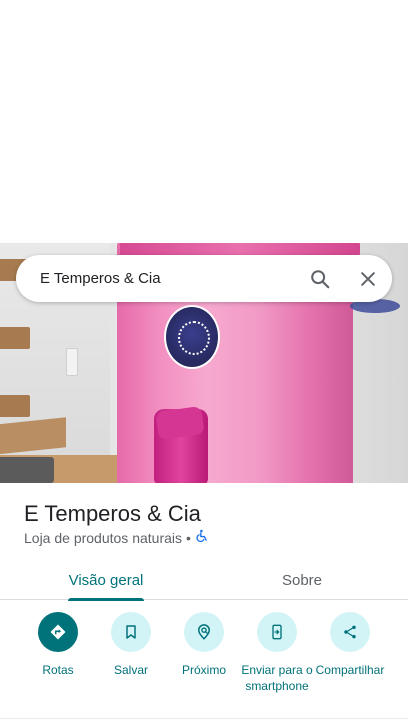 The height and width of the screenshot is (726, 408). Describe the element at coordinates (168, 278) in the screenshot. I see `search-query: E Temperos & Cia` at that location.